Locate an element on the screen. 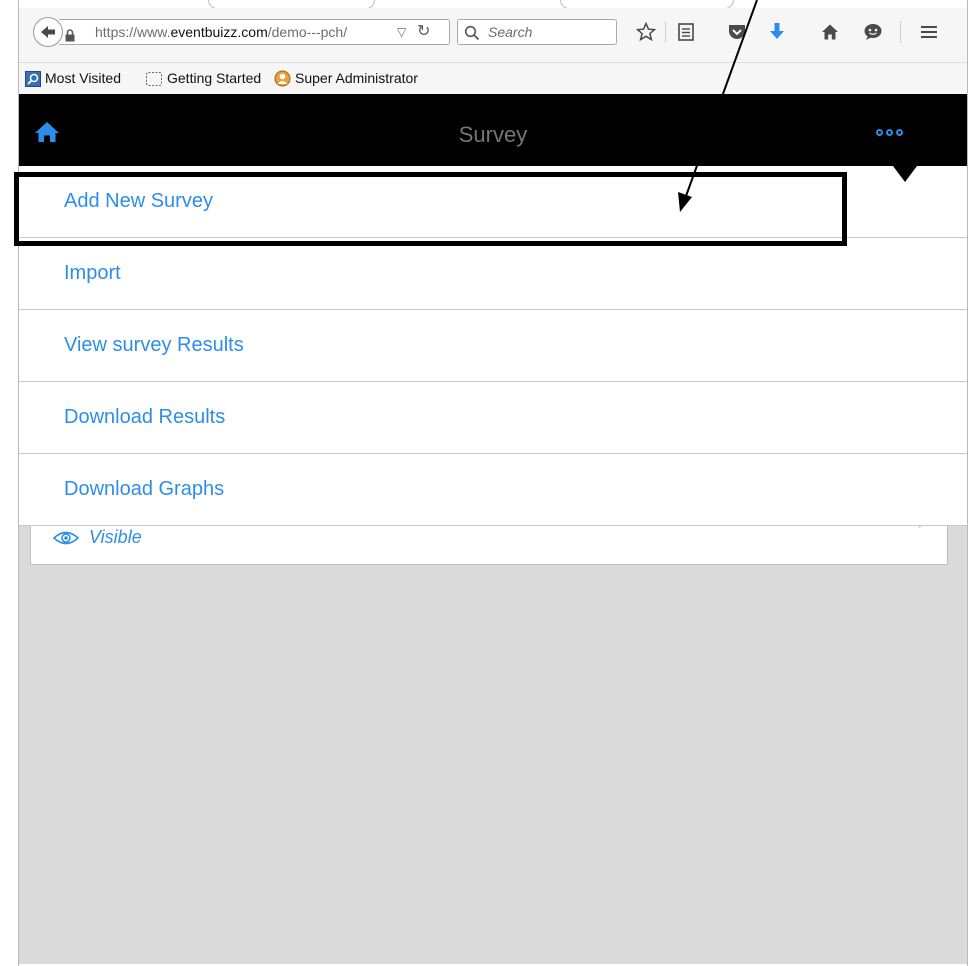 The image size is (972, 966). bookmark-getting-started: Getting Started is located at coordinates (203, 78).